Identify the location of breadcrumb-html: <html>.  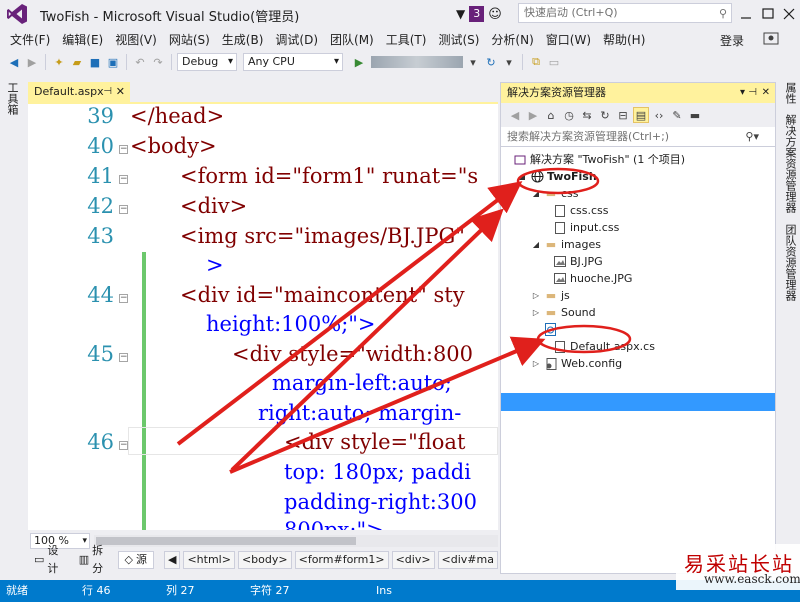
(209, 560).